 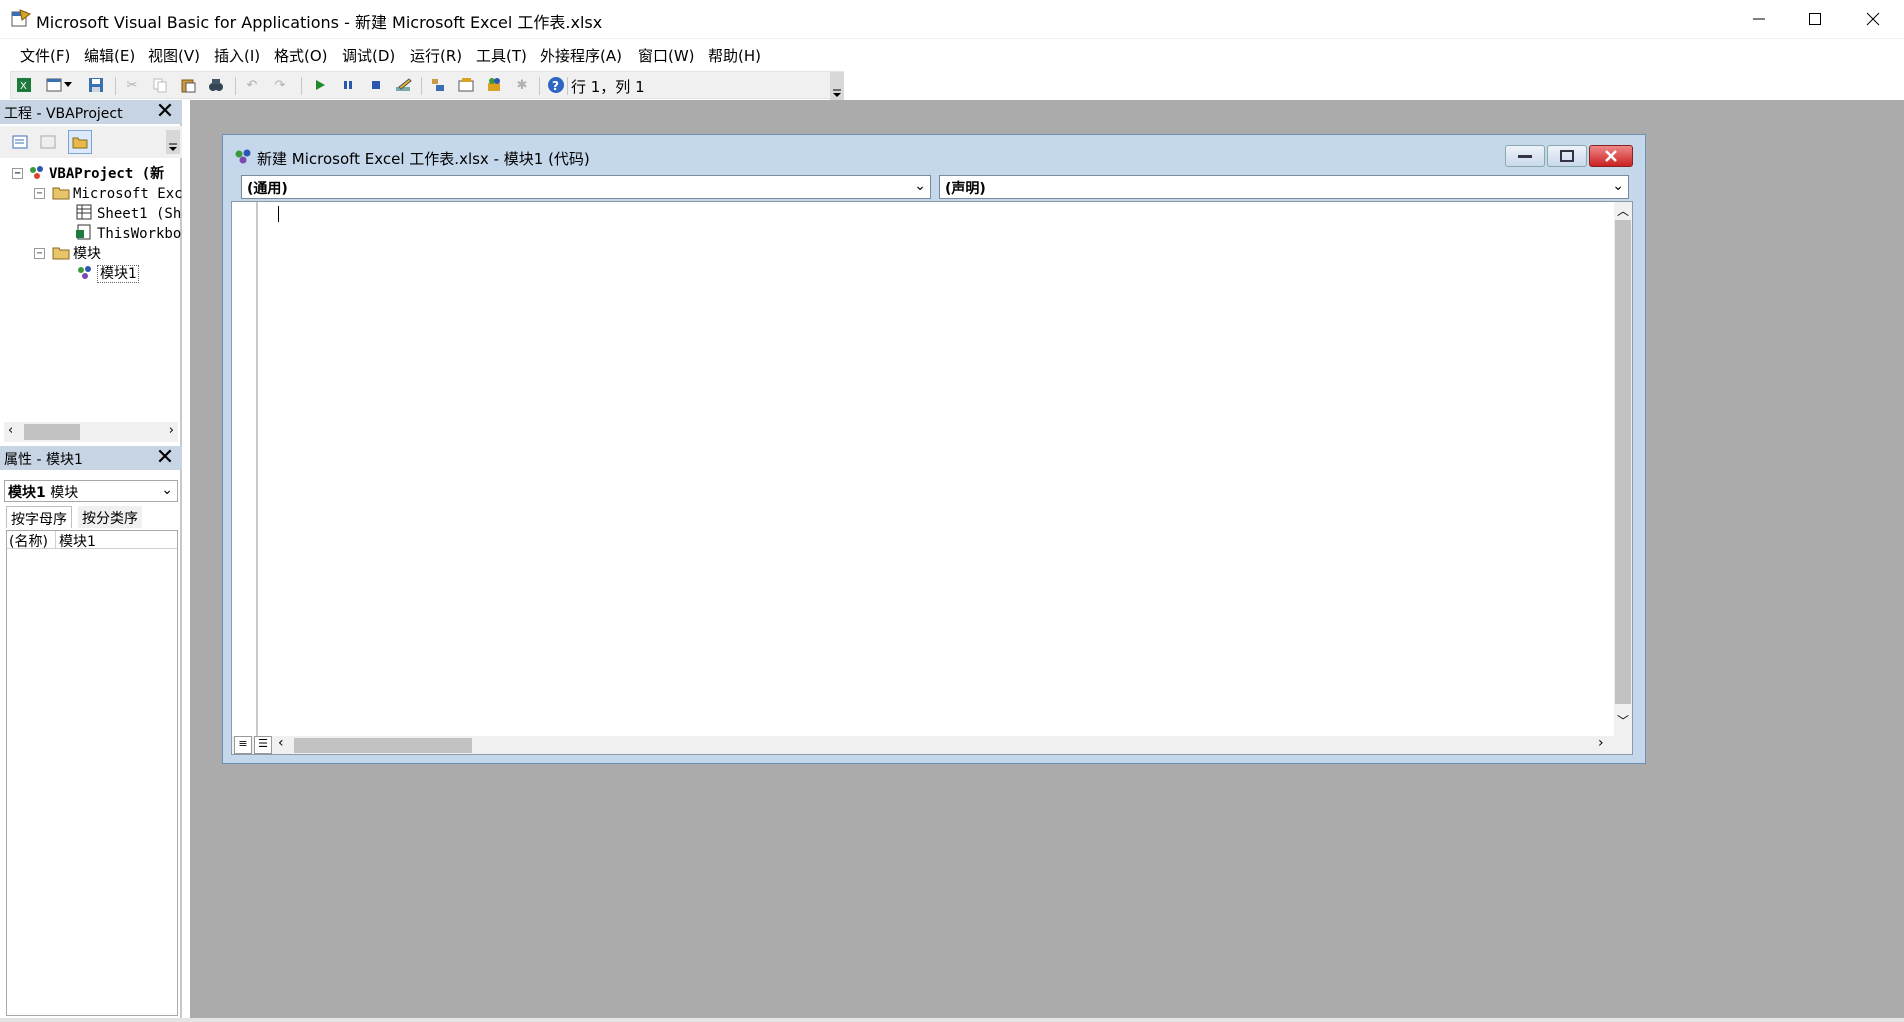 What do you see at coordinates (494, 85) in the screenshot?
I see `object-browser-icon` at bounding box center [494, 85].